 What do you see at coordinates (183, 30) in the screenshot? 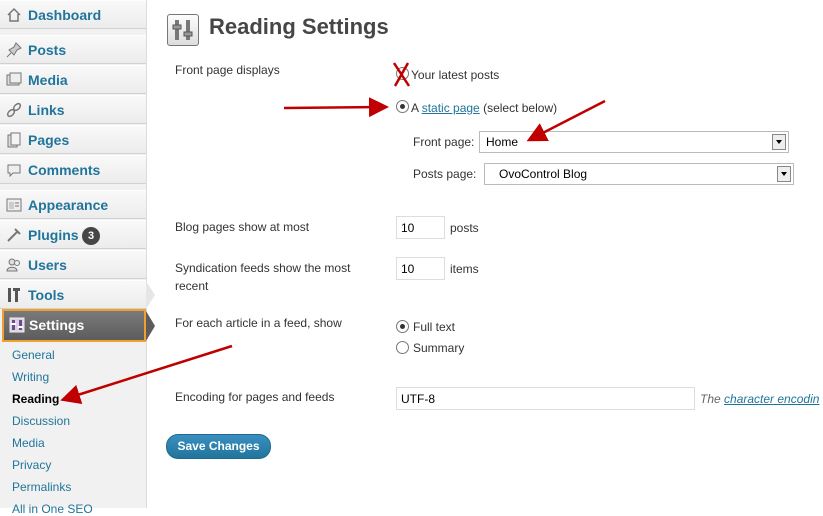
I see `settings-page-icon` at bounding box center [183, 30].